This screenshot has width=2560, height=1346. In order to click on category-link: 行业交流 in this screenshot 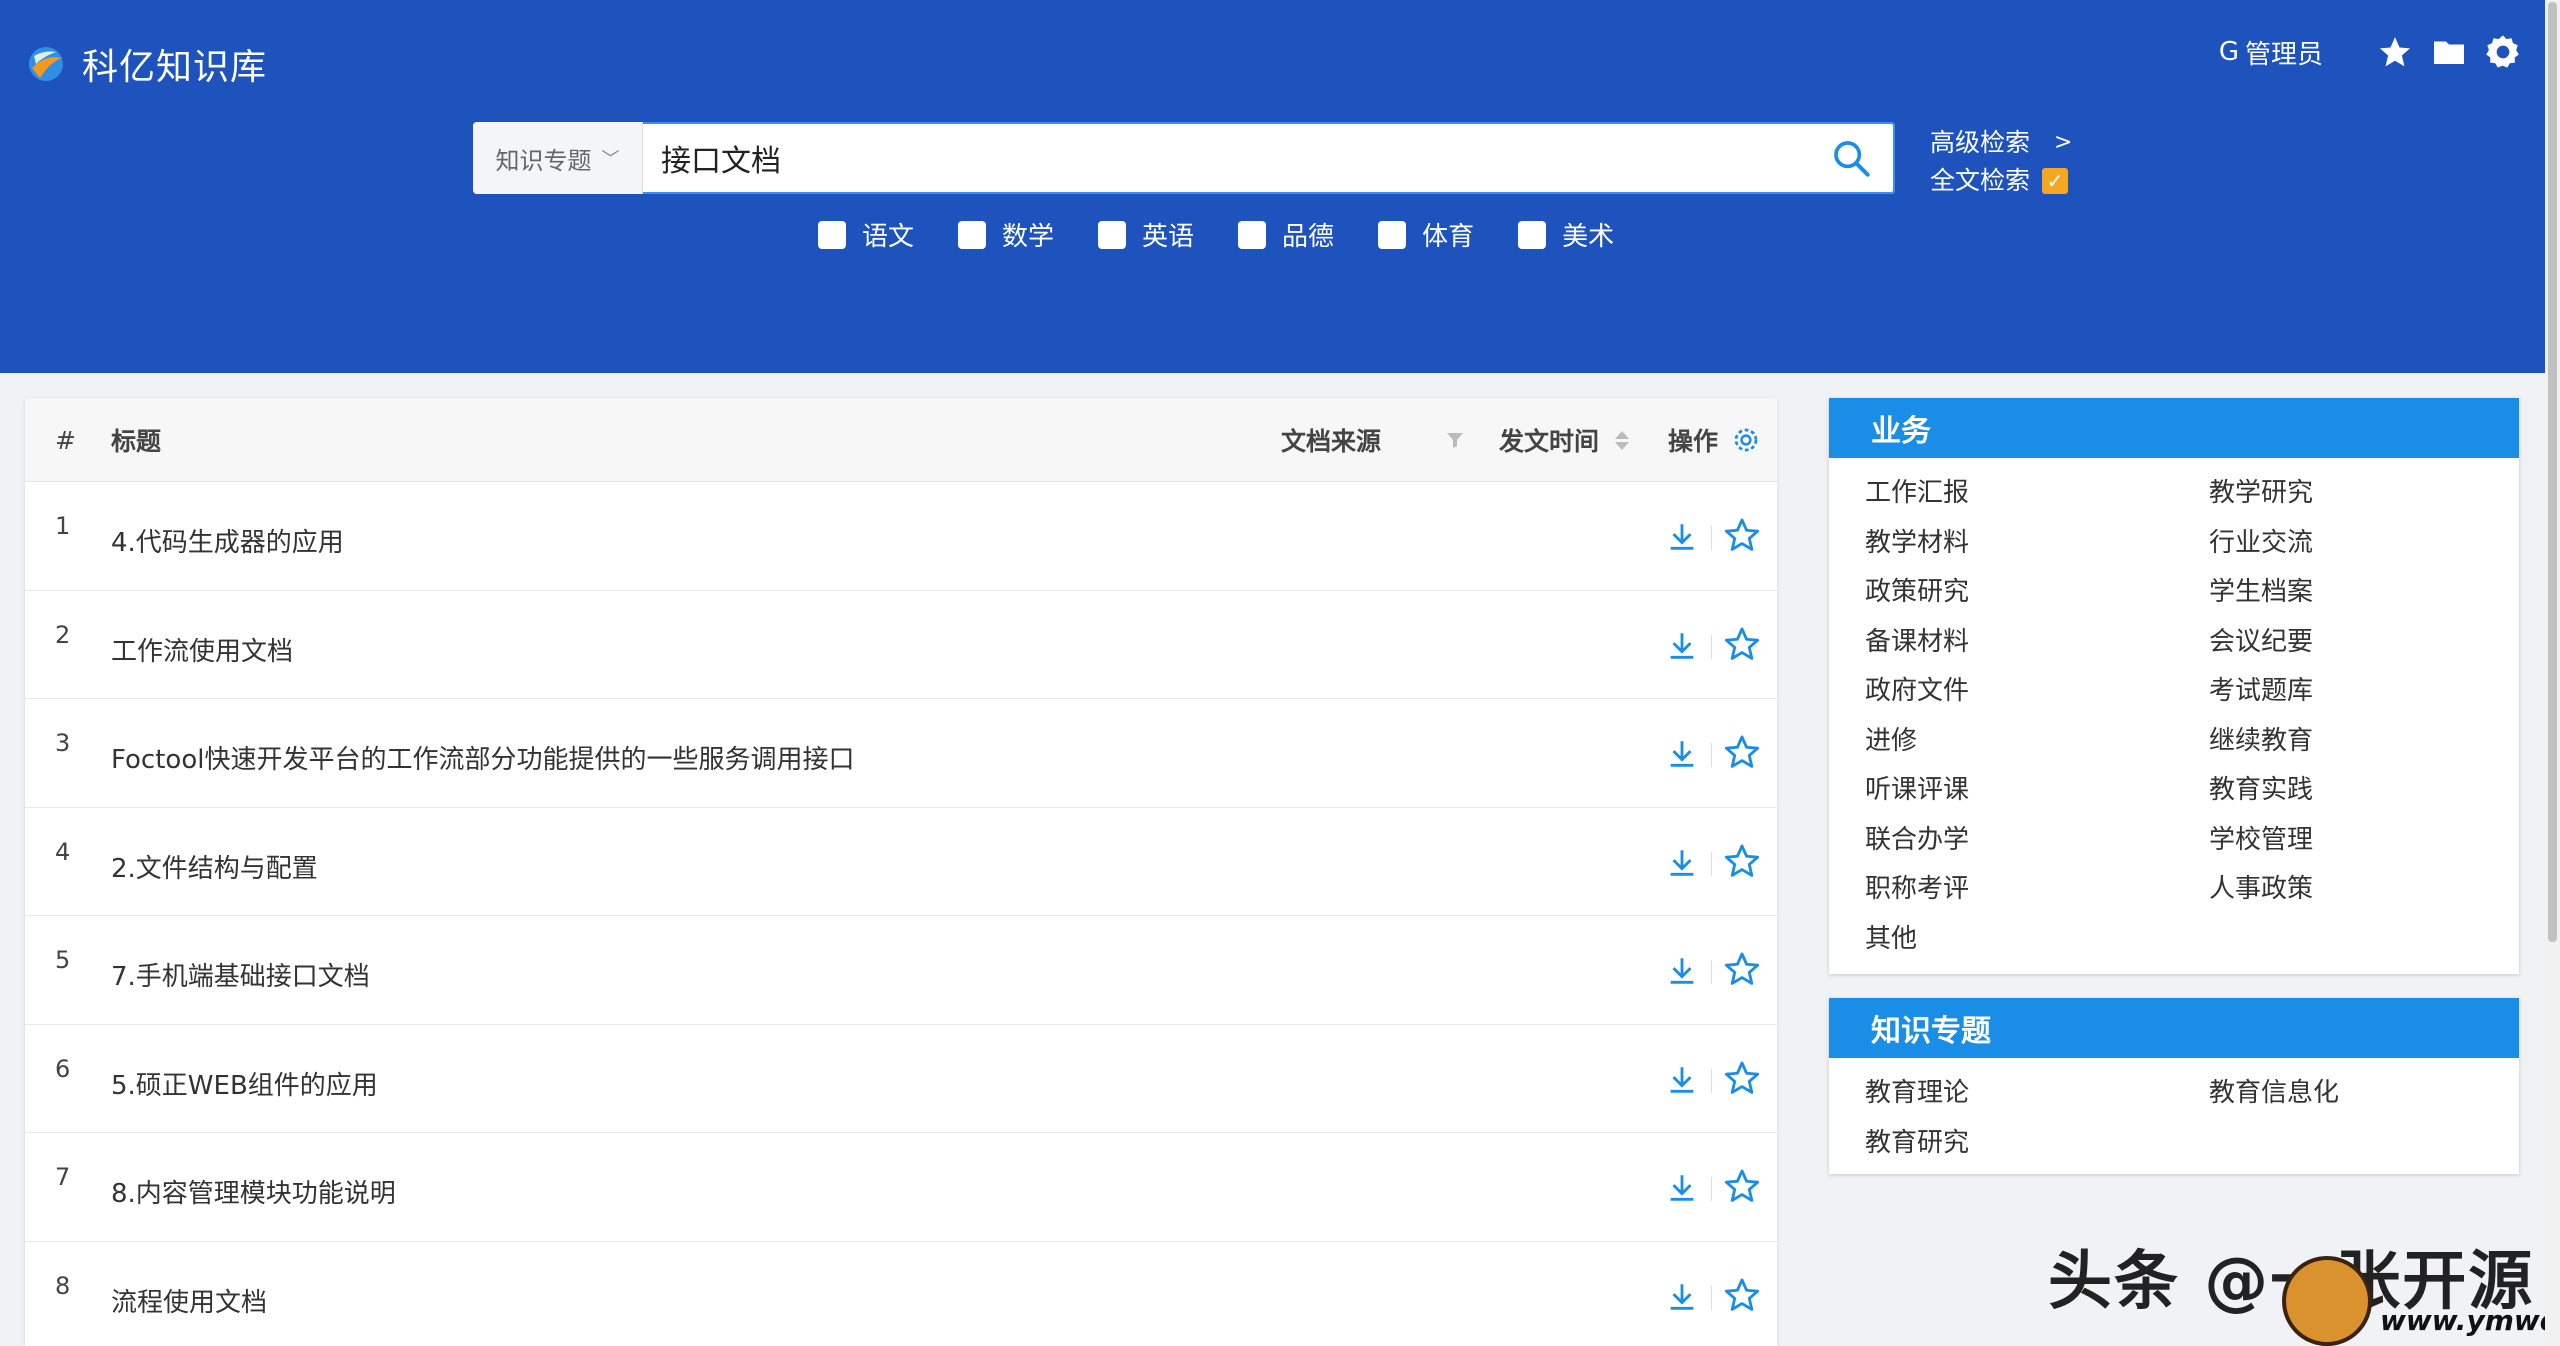, I will do `click(2381, 541)`.